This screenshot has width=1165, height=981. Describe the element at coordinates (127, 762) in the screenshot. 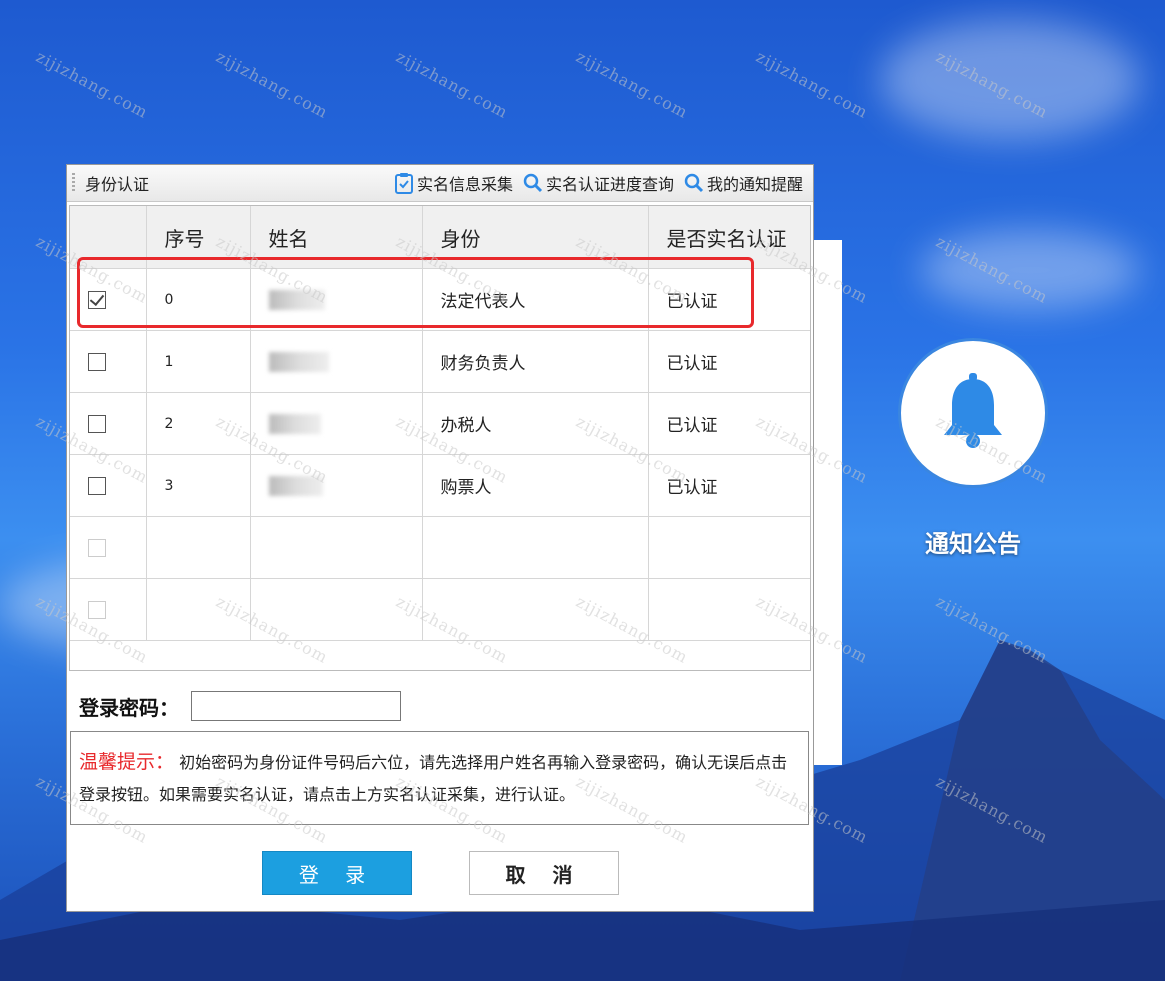

I see `tip-label: 温馨提示：` at that location.